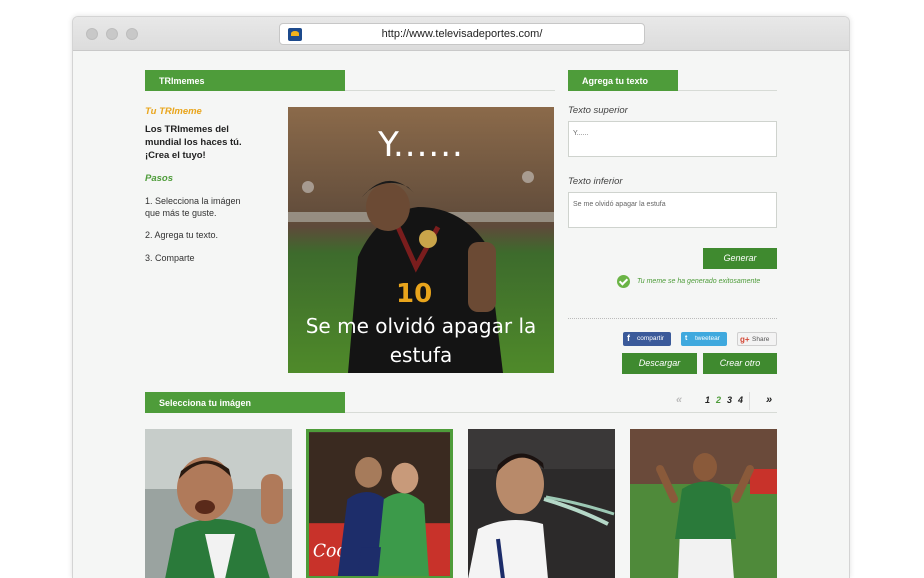 The height and width of the screenshot is (578, 924). I want to click on gplus-icon: g+, so click(745, 339).